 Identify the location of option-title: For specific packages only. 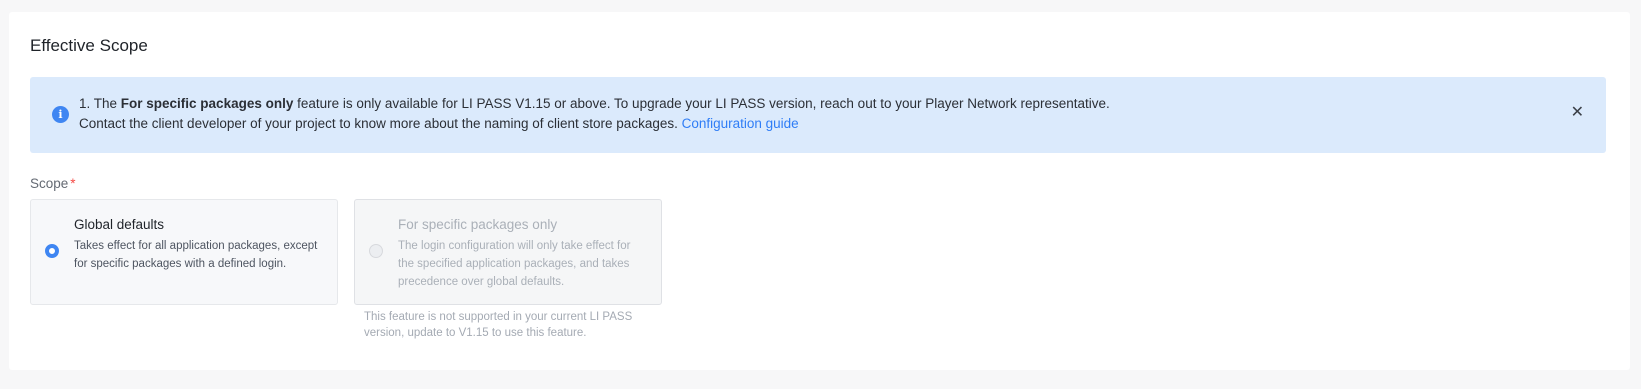
(478, 224).